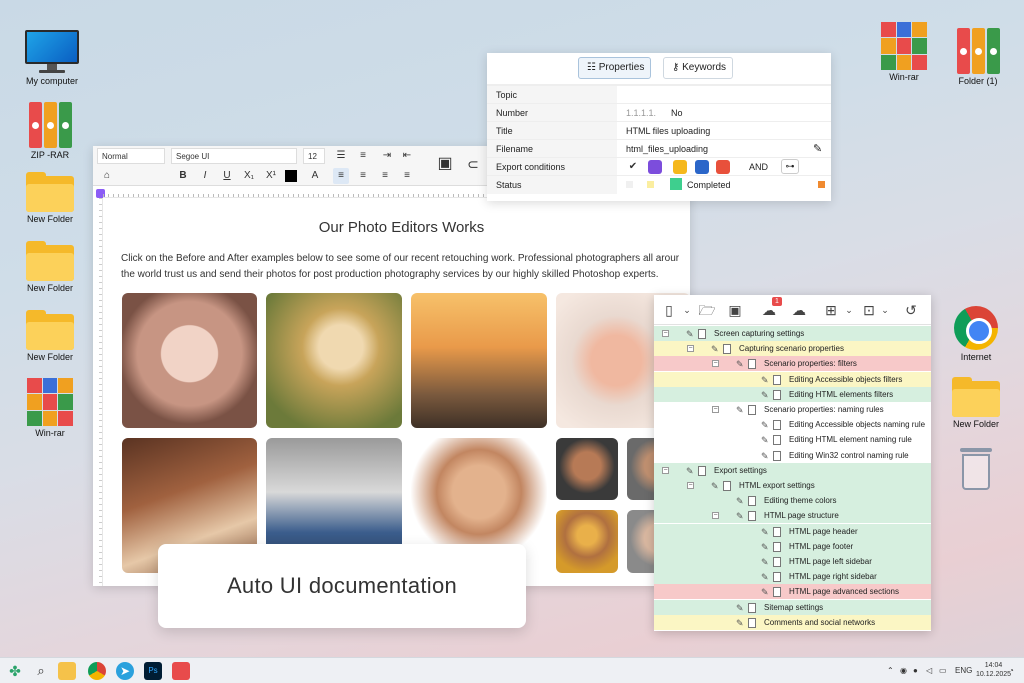  What do you see at coordinates (676, 184) in the screenshot?
I see `status-swatch-green` at bounding box center [676, 184].